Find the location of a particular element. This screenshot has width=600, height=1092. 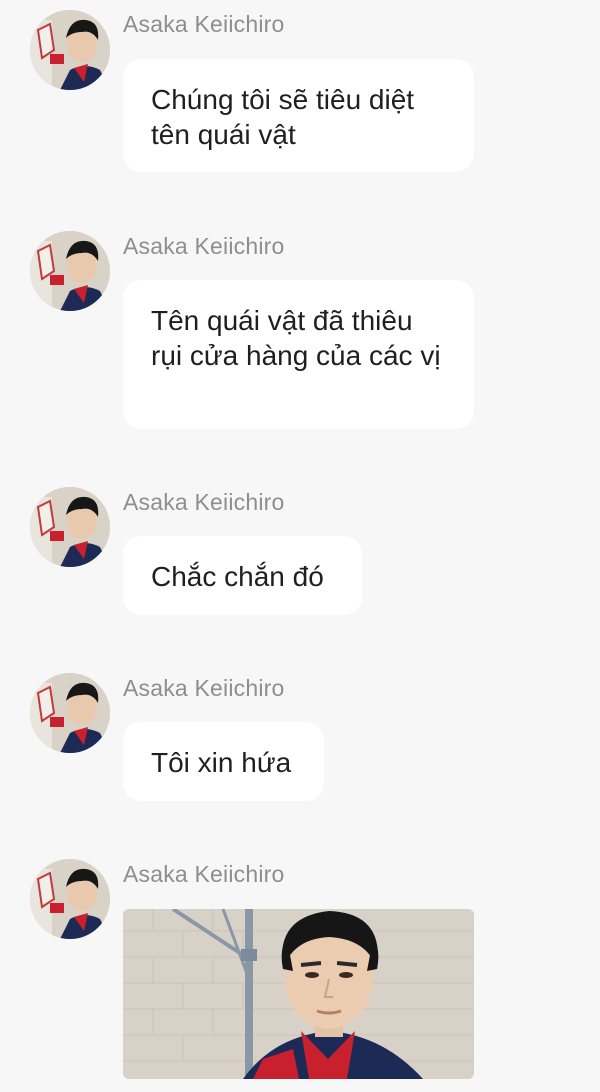

message-bubble: Tôi xin hứa is located at coordinates (223, 761).